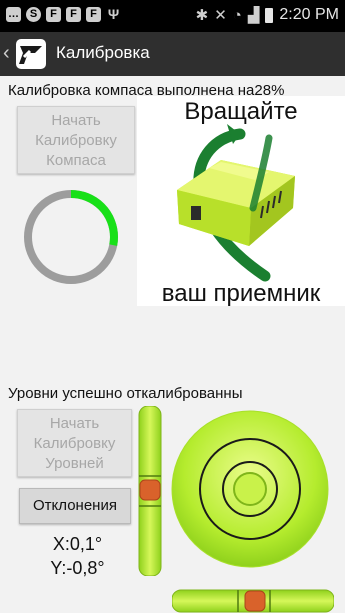 The image size is (345, 613). What do you see at coordinates (103, 52) in the screenshot?
I see `screen-title: Калибровка` at bounding box center [103, 52].